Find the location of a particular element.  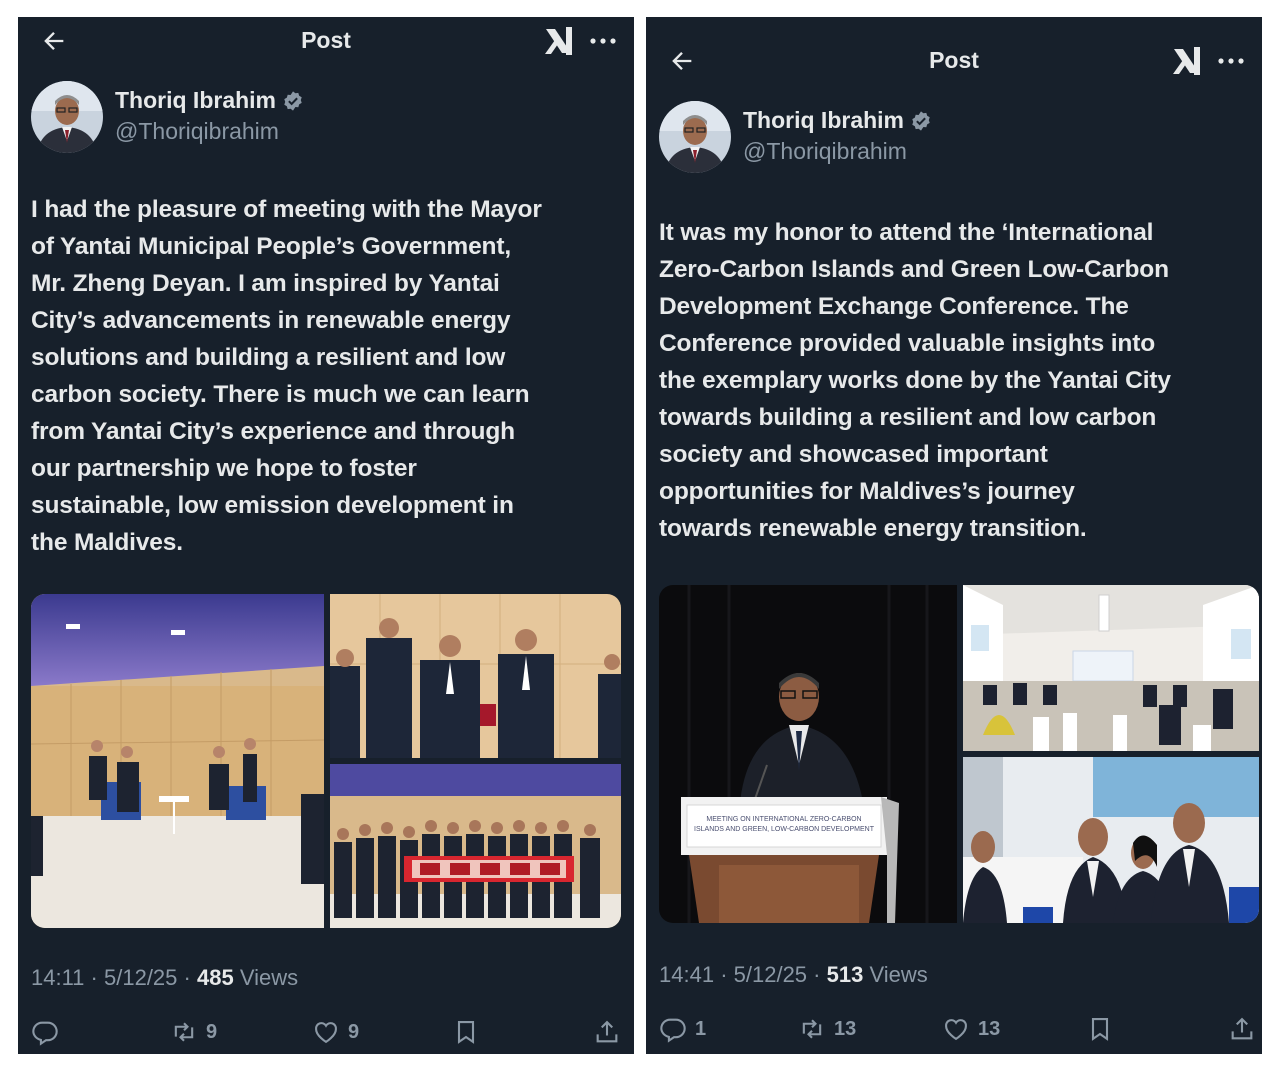

action-bar: 9 9 is located at coordinates (326, 1032).